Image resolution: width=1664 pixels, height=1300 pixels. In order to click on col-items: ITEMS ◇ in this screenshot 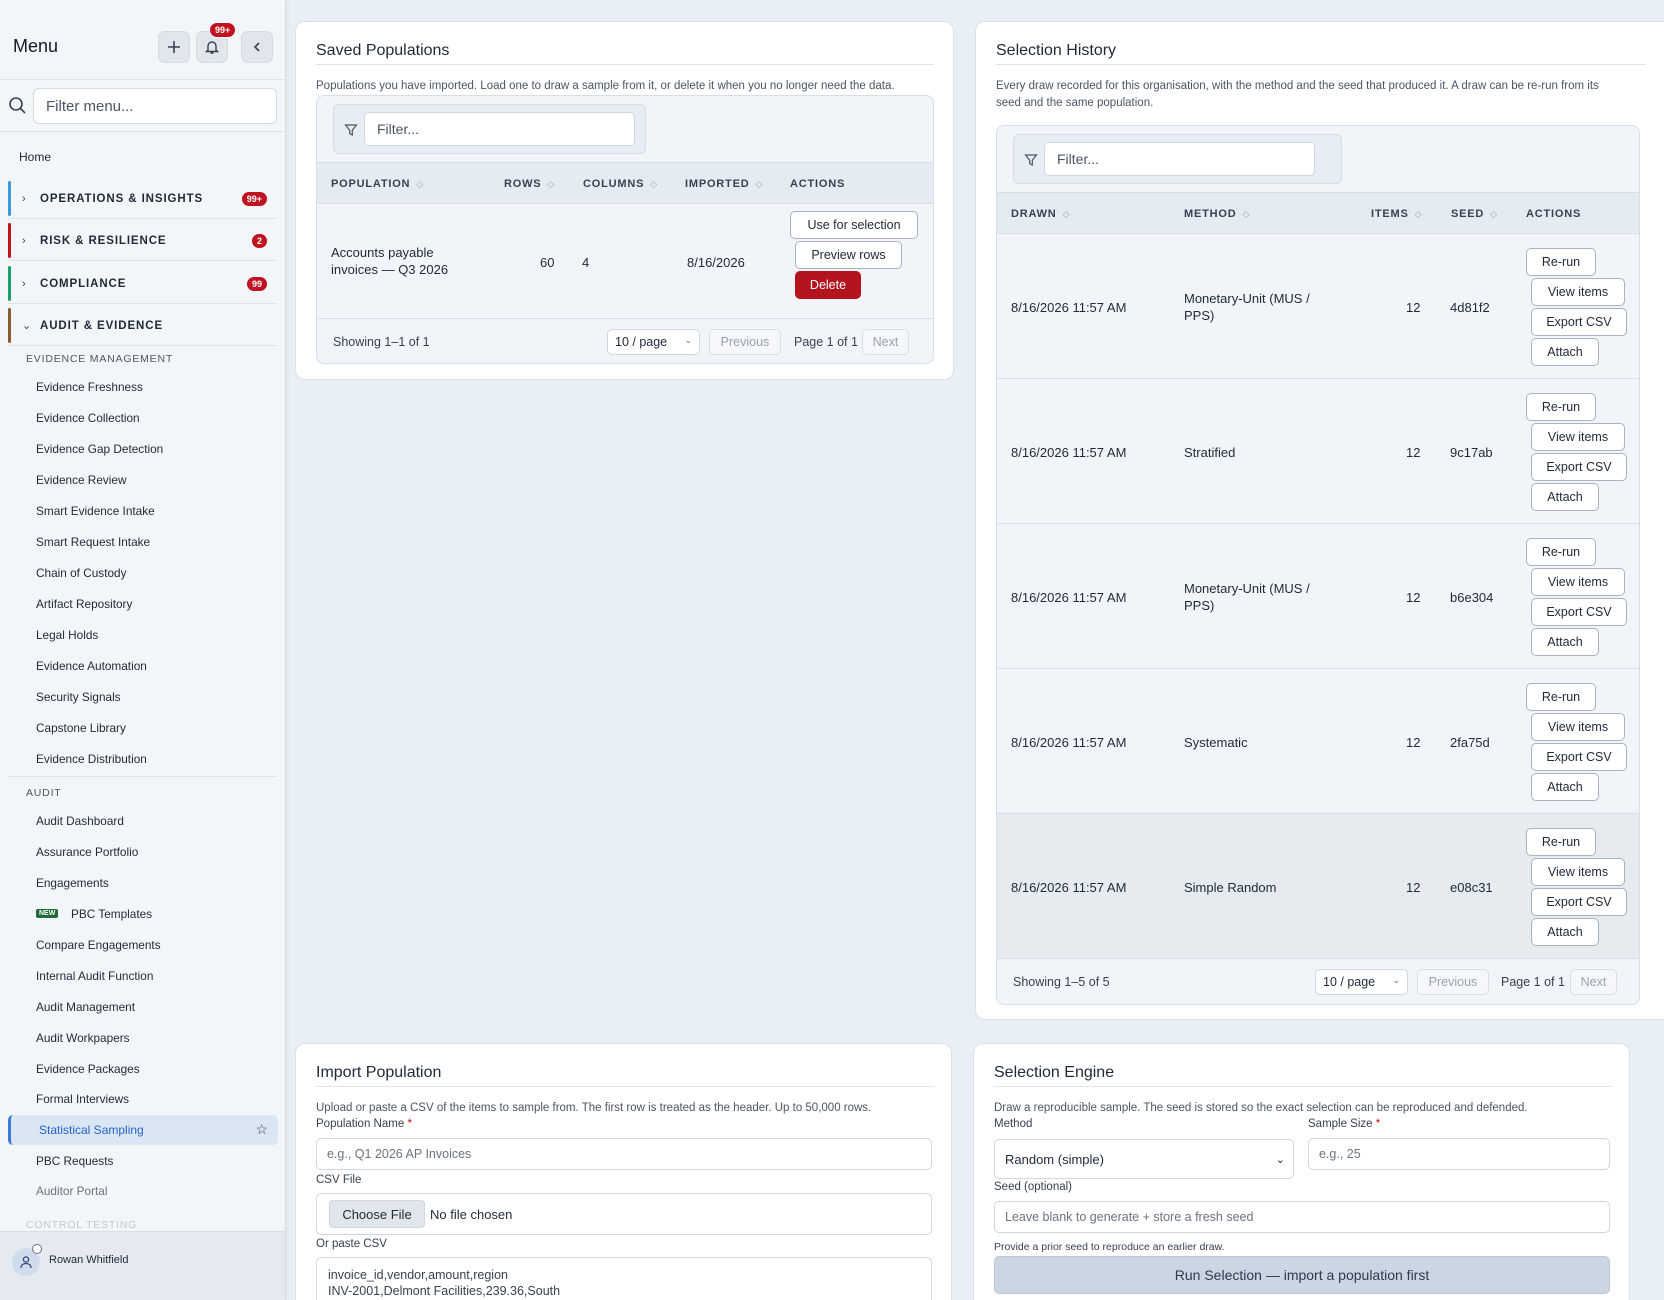, I will do `click(1396, 214)`.